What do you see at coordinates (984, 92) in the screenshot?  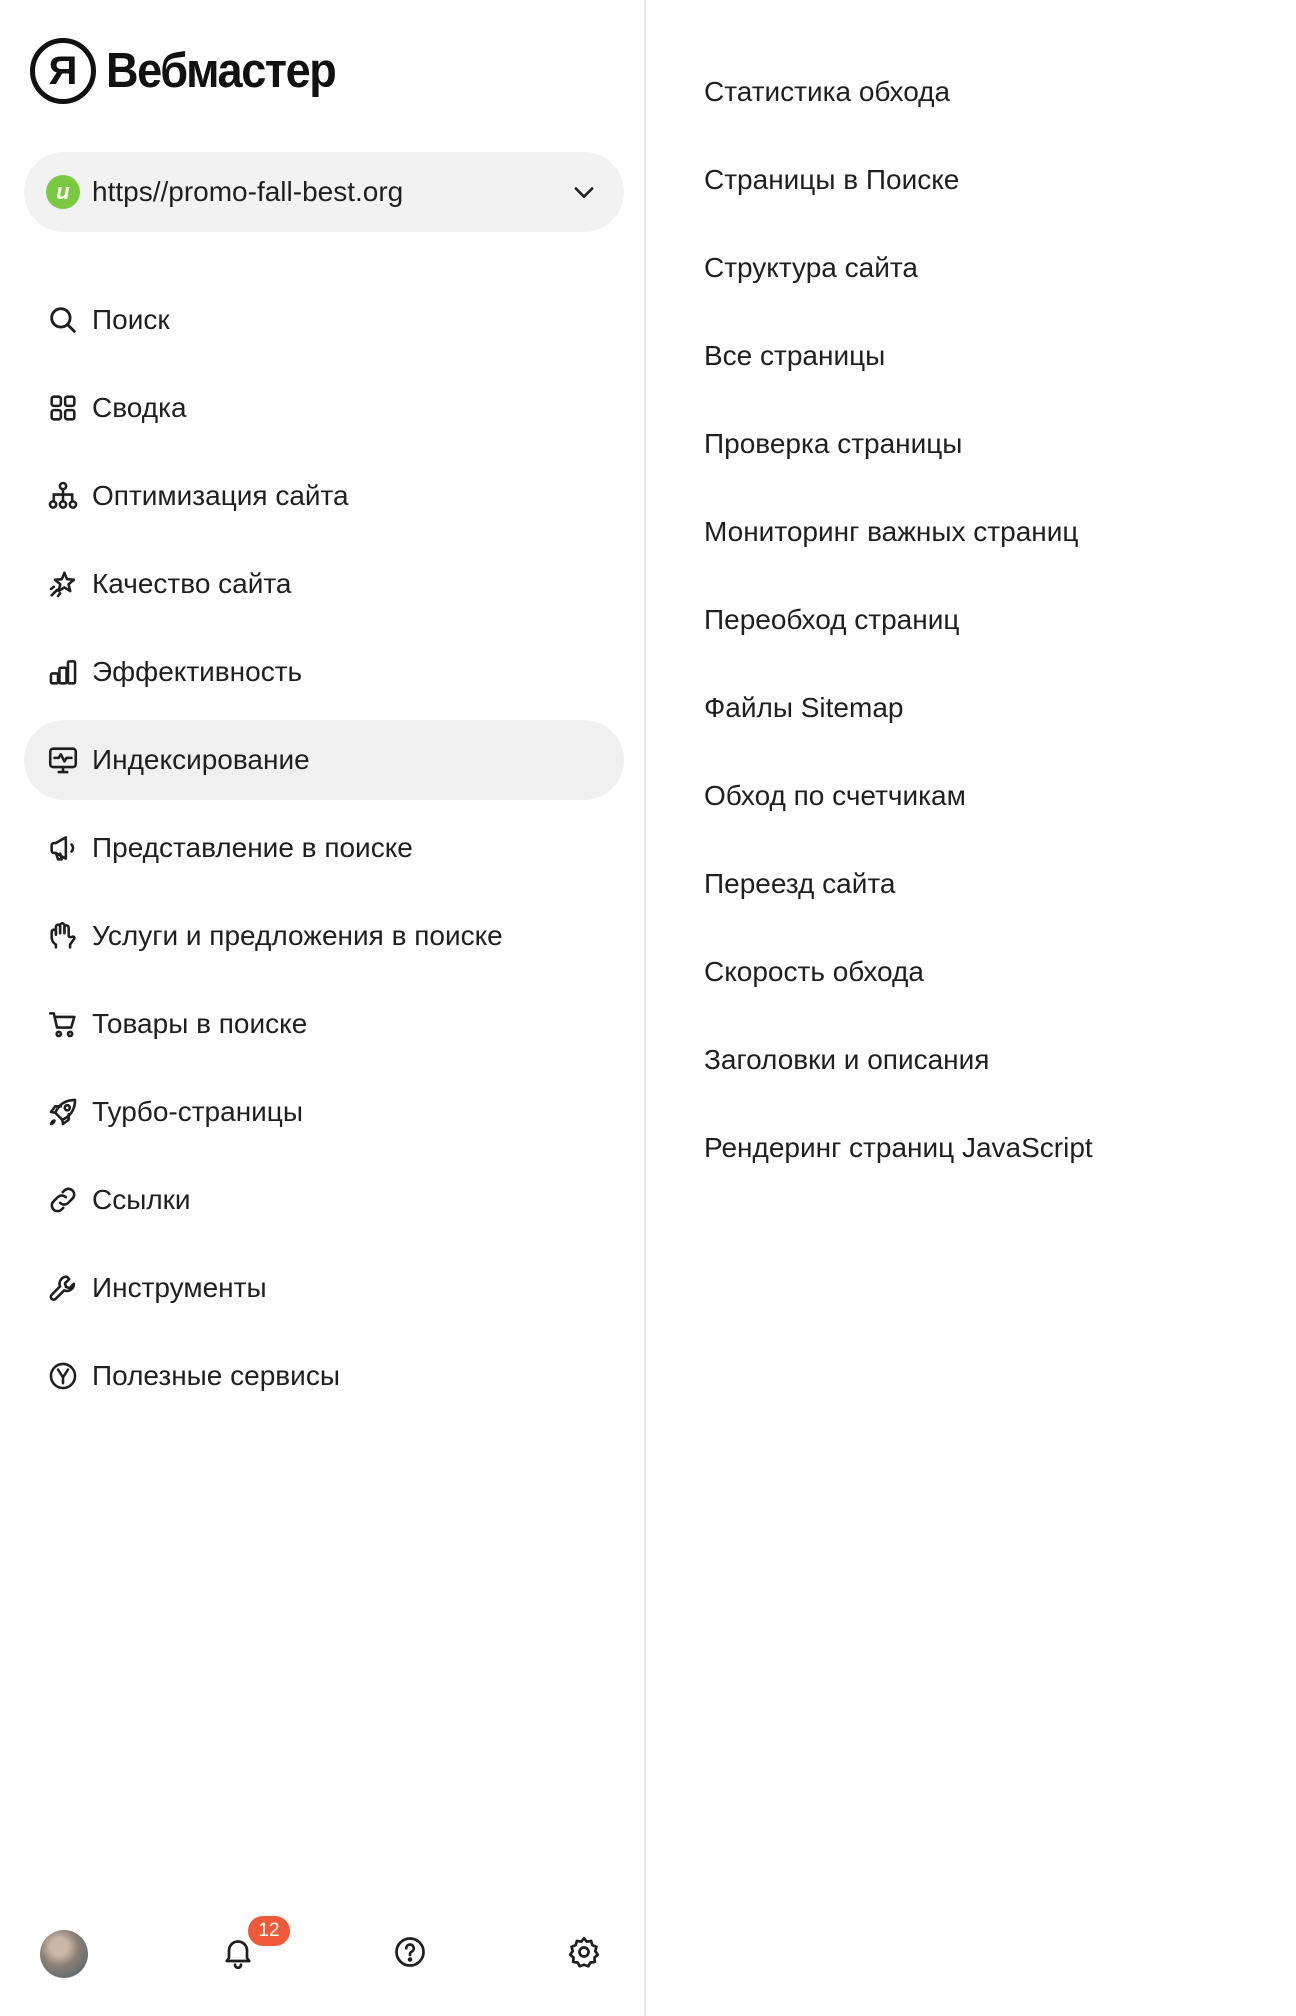 I see `submenu-item: Статистика обхода` at bounding box center [984, 92].